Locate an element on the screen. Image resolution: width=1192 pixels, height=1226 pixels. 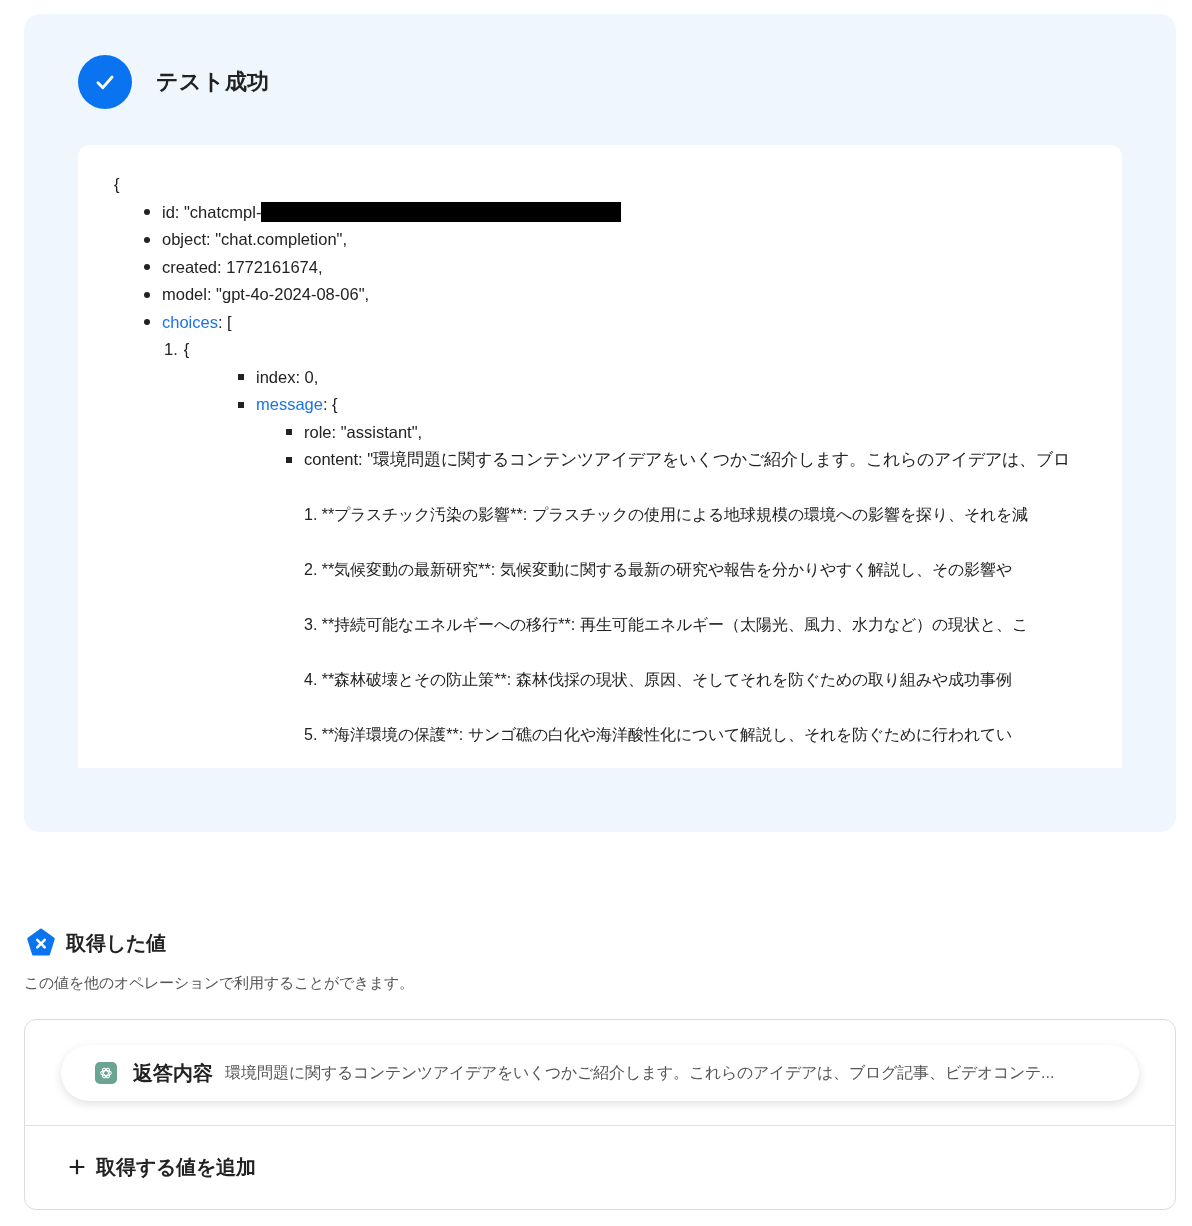
knot-icon is located at coordinates (106, 1073).